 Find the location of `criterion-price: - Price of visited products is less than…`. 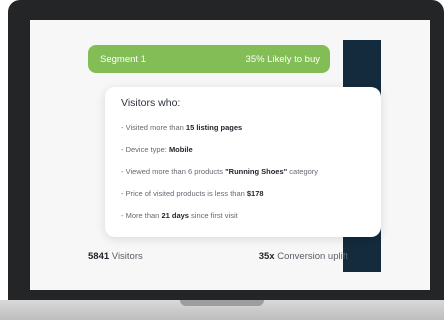

criterion-price: - Price of visited products is less than… is located at coordinates (192, 193).